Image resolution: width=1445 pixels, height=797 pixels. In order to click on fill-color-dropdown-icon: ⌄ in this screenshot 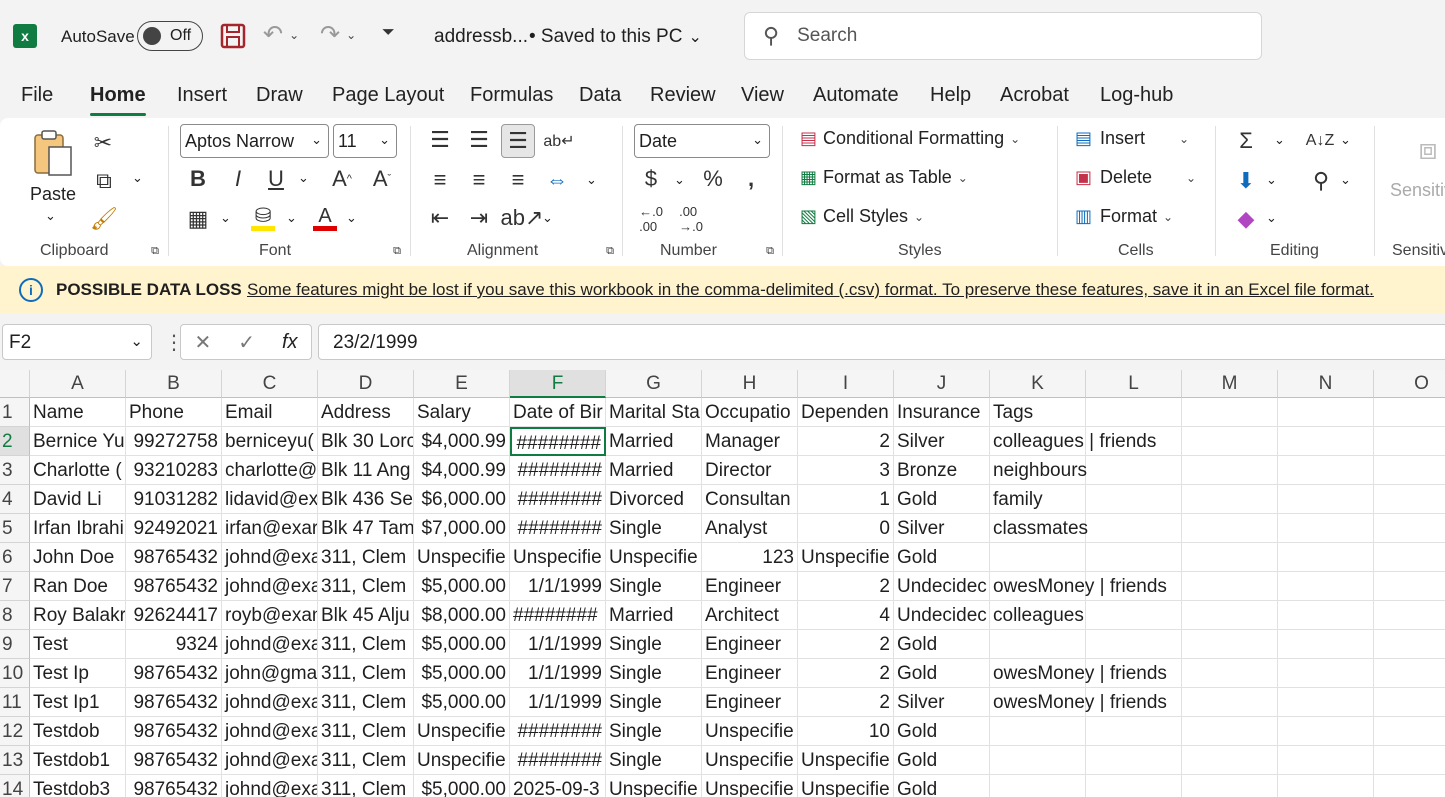, I will do `click(291, 218)`.